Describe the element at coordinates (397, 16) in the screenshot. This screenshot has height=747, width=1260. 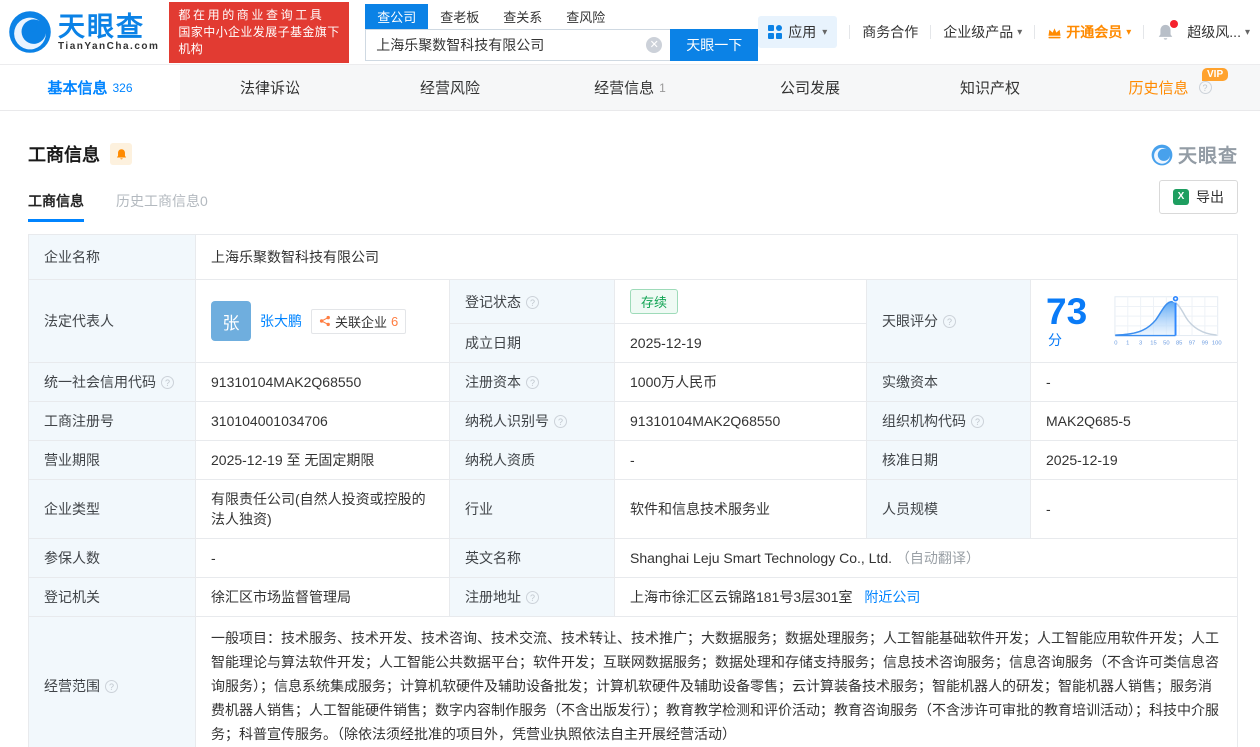
I see `search-tab-company: 查公司` at that location.